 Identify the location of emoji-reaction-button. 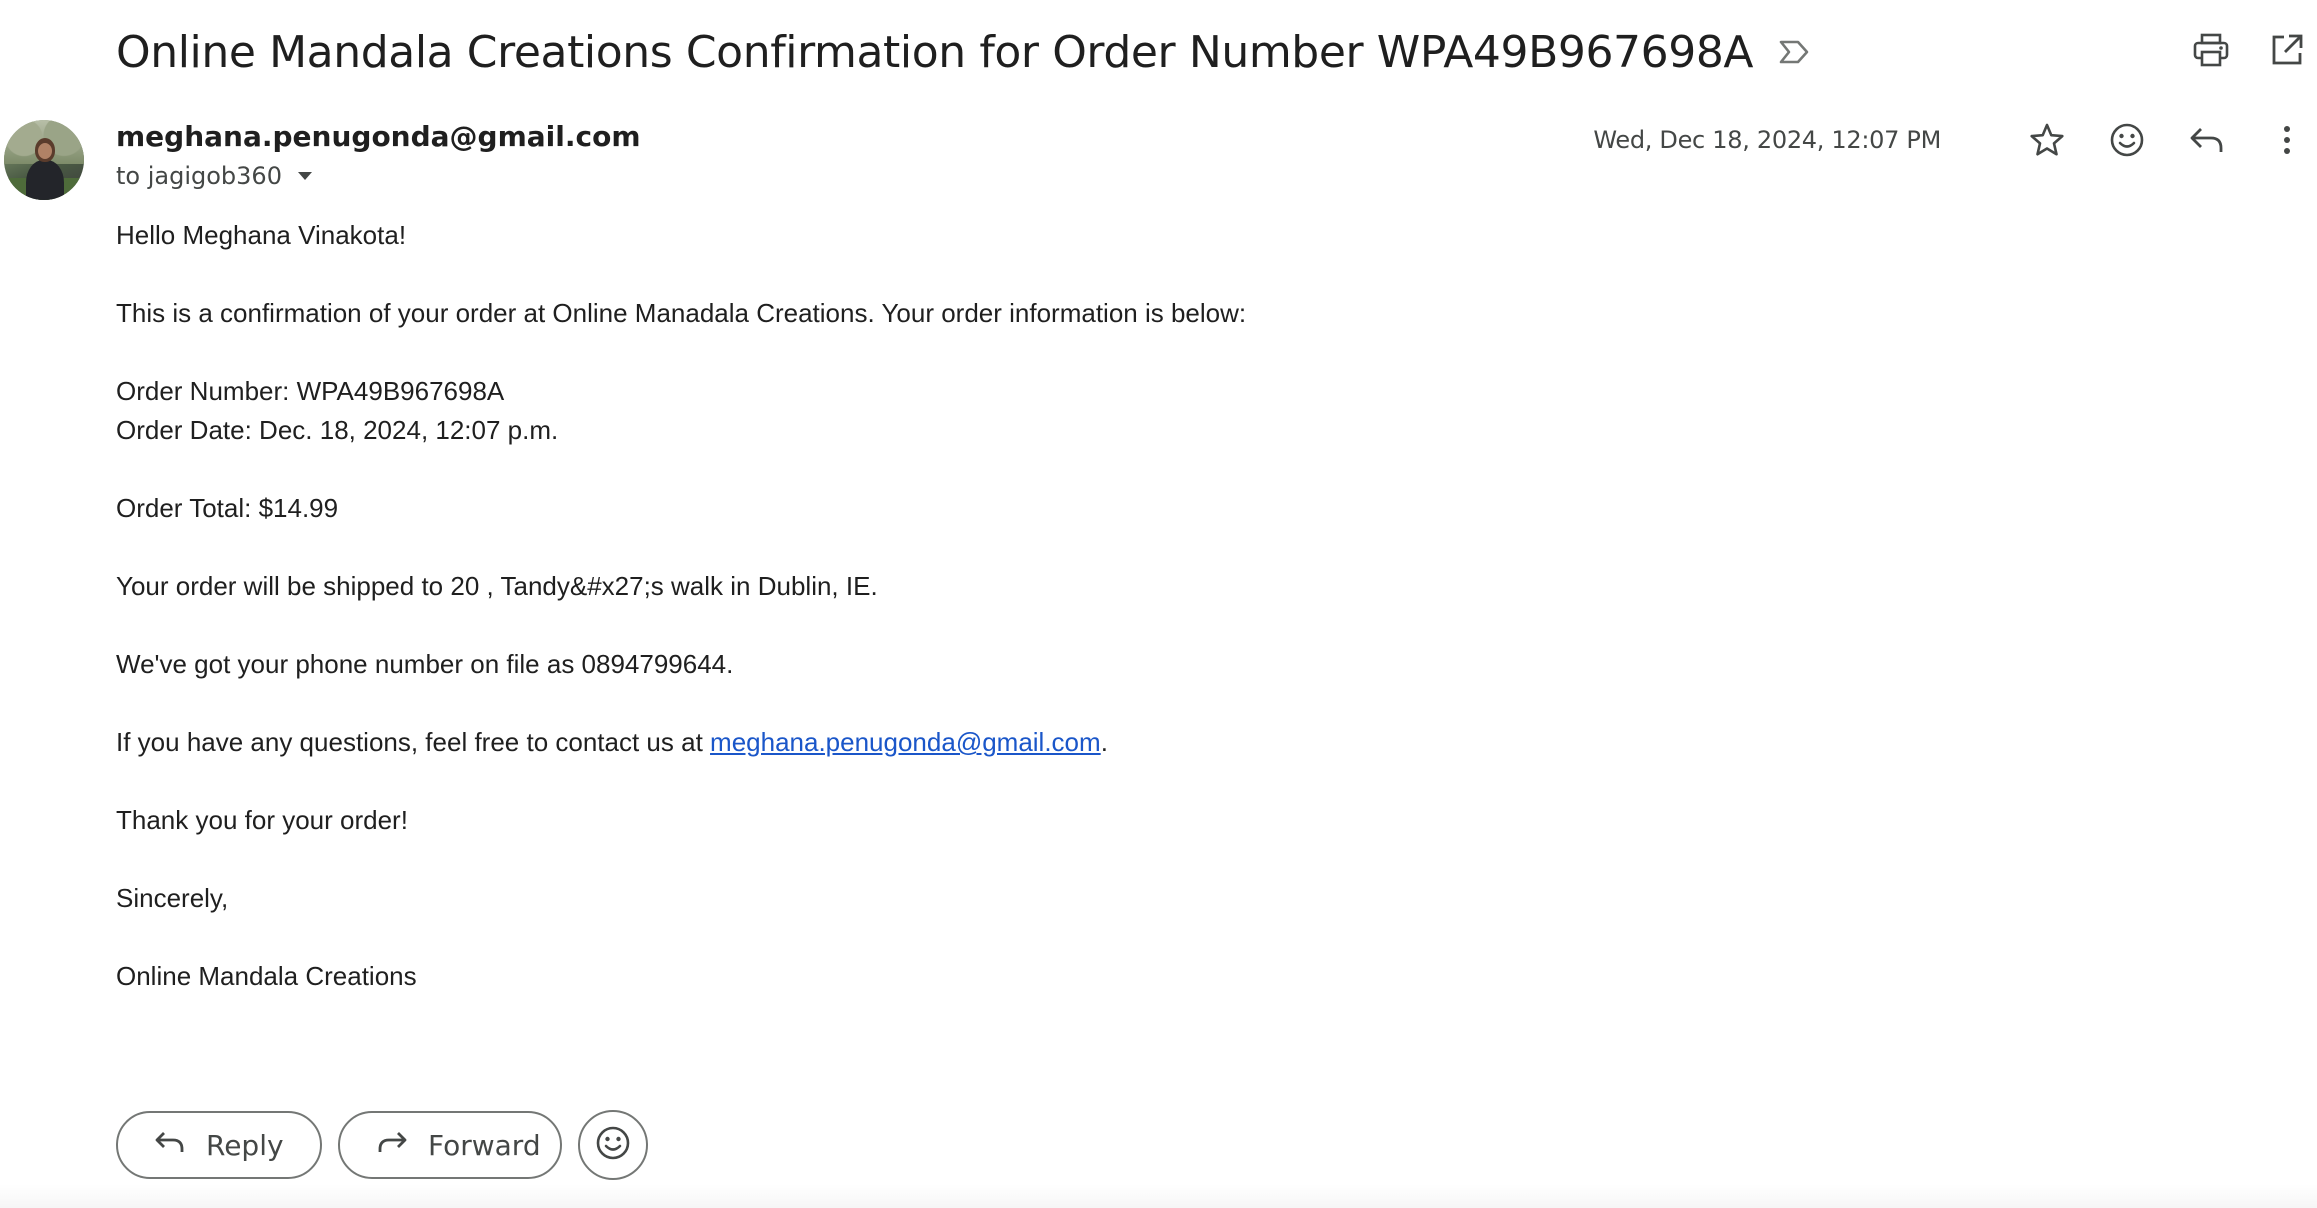
(613, 1145).